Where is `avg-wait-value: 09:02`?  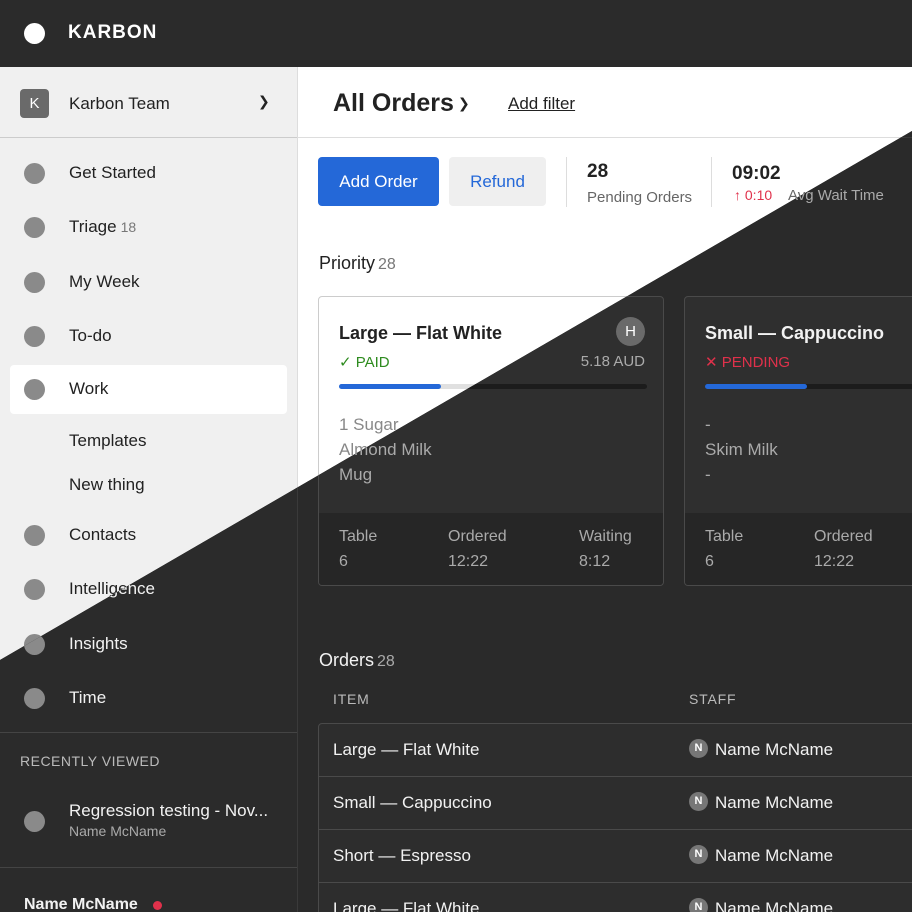 avg-wait-value: 09:02 is located at coordinates (756, 173).